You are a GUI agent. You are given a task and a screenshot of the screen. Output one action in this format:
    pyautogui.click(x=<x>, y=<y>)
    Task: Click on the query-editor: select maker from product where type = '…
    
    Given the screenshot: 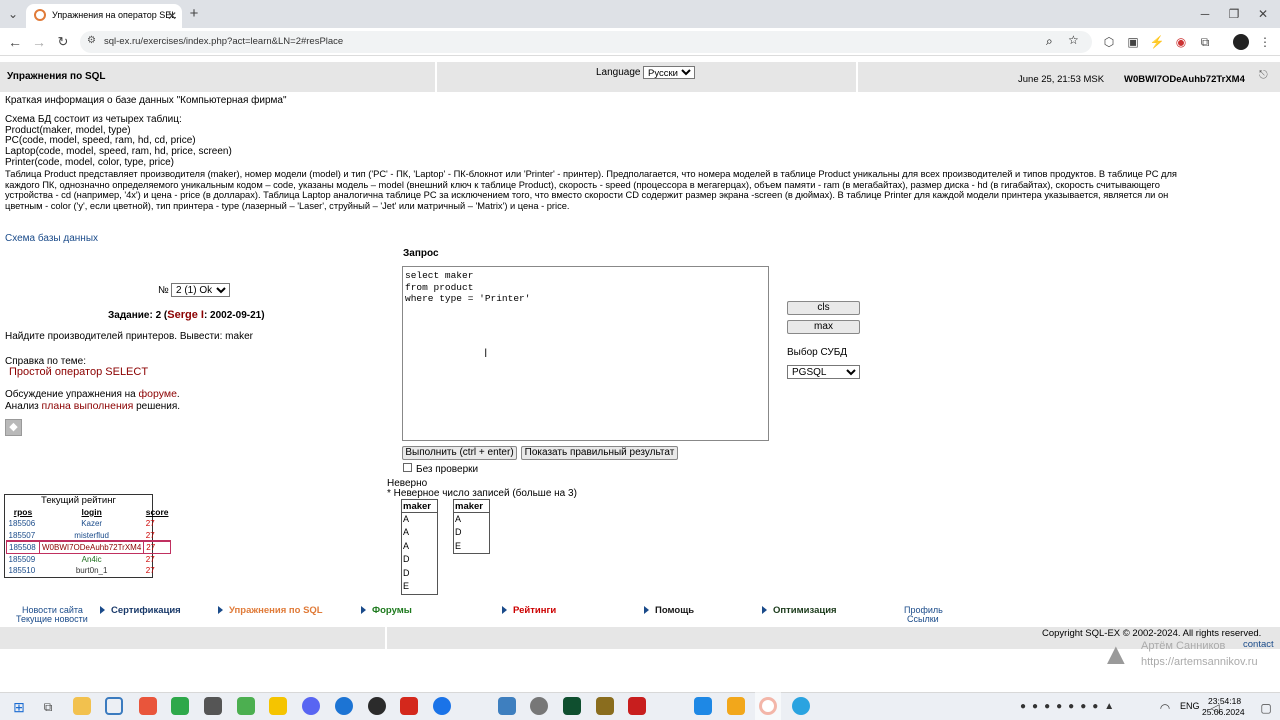 What is the action you would take?
    pyautogui.click(x=585, y=353)
    